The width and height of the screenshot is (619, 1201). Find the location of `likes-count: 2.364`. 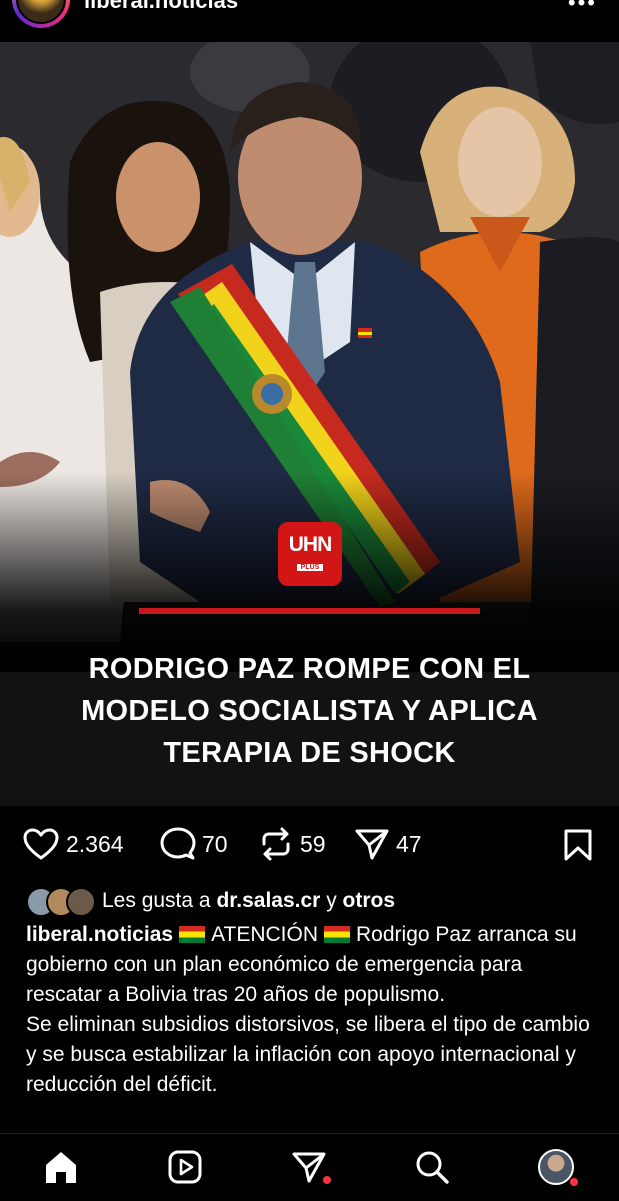

likes-count: 2.364 is located at coordinates (95, 843).